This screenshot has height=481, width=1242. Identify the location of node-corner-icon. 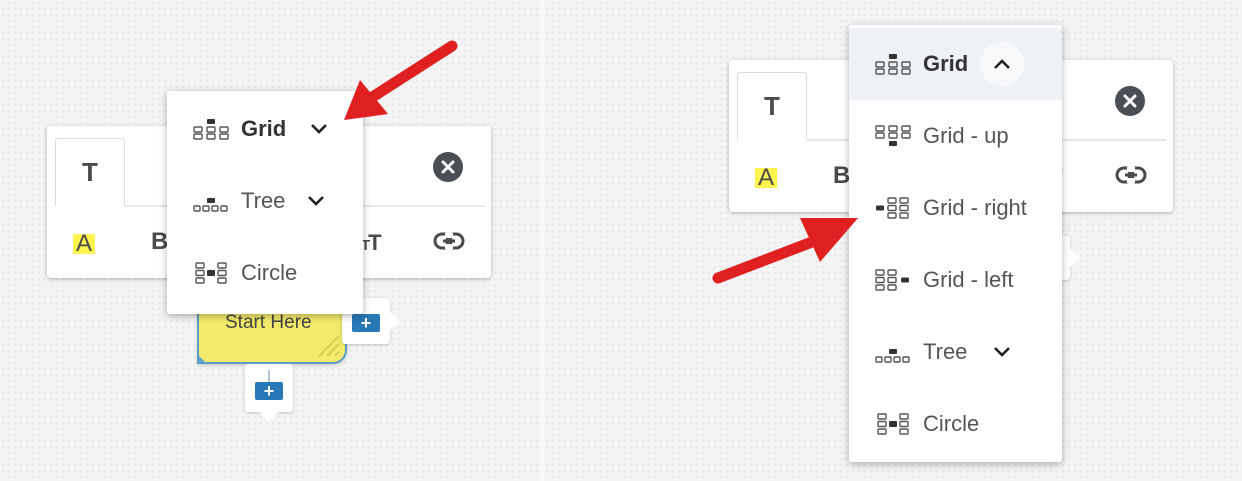
(202, 359).